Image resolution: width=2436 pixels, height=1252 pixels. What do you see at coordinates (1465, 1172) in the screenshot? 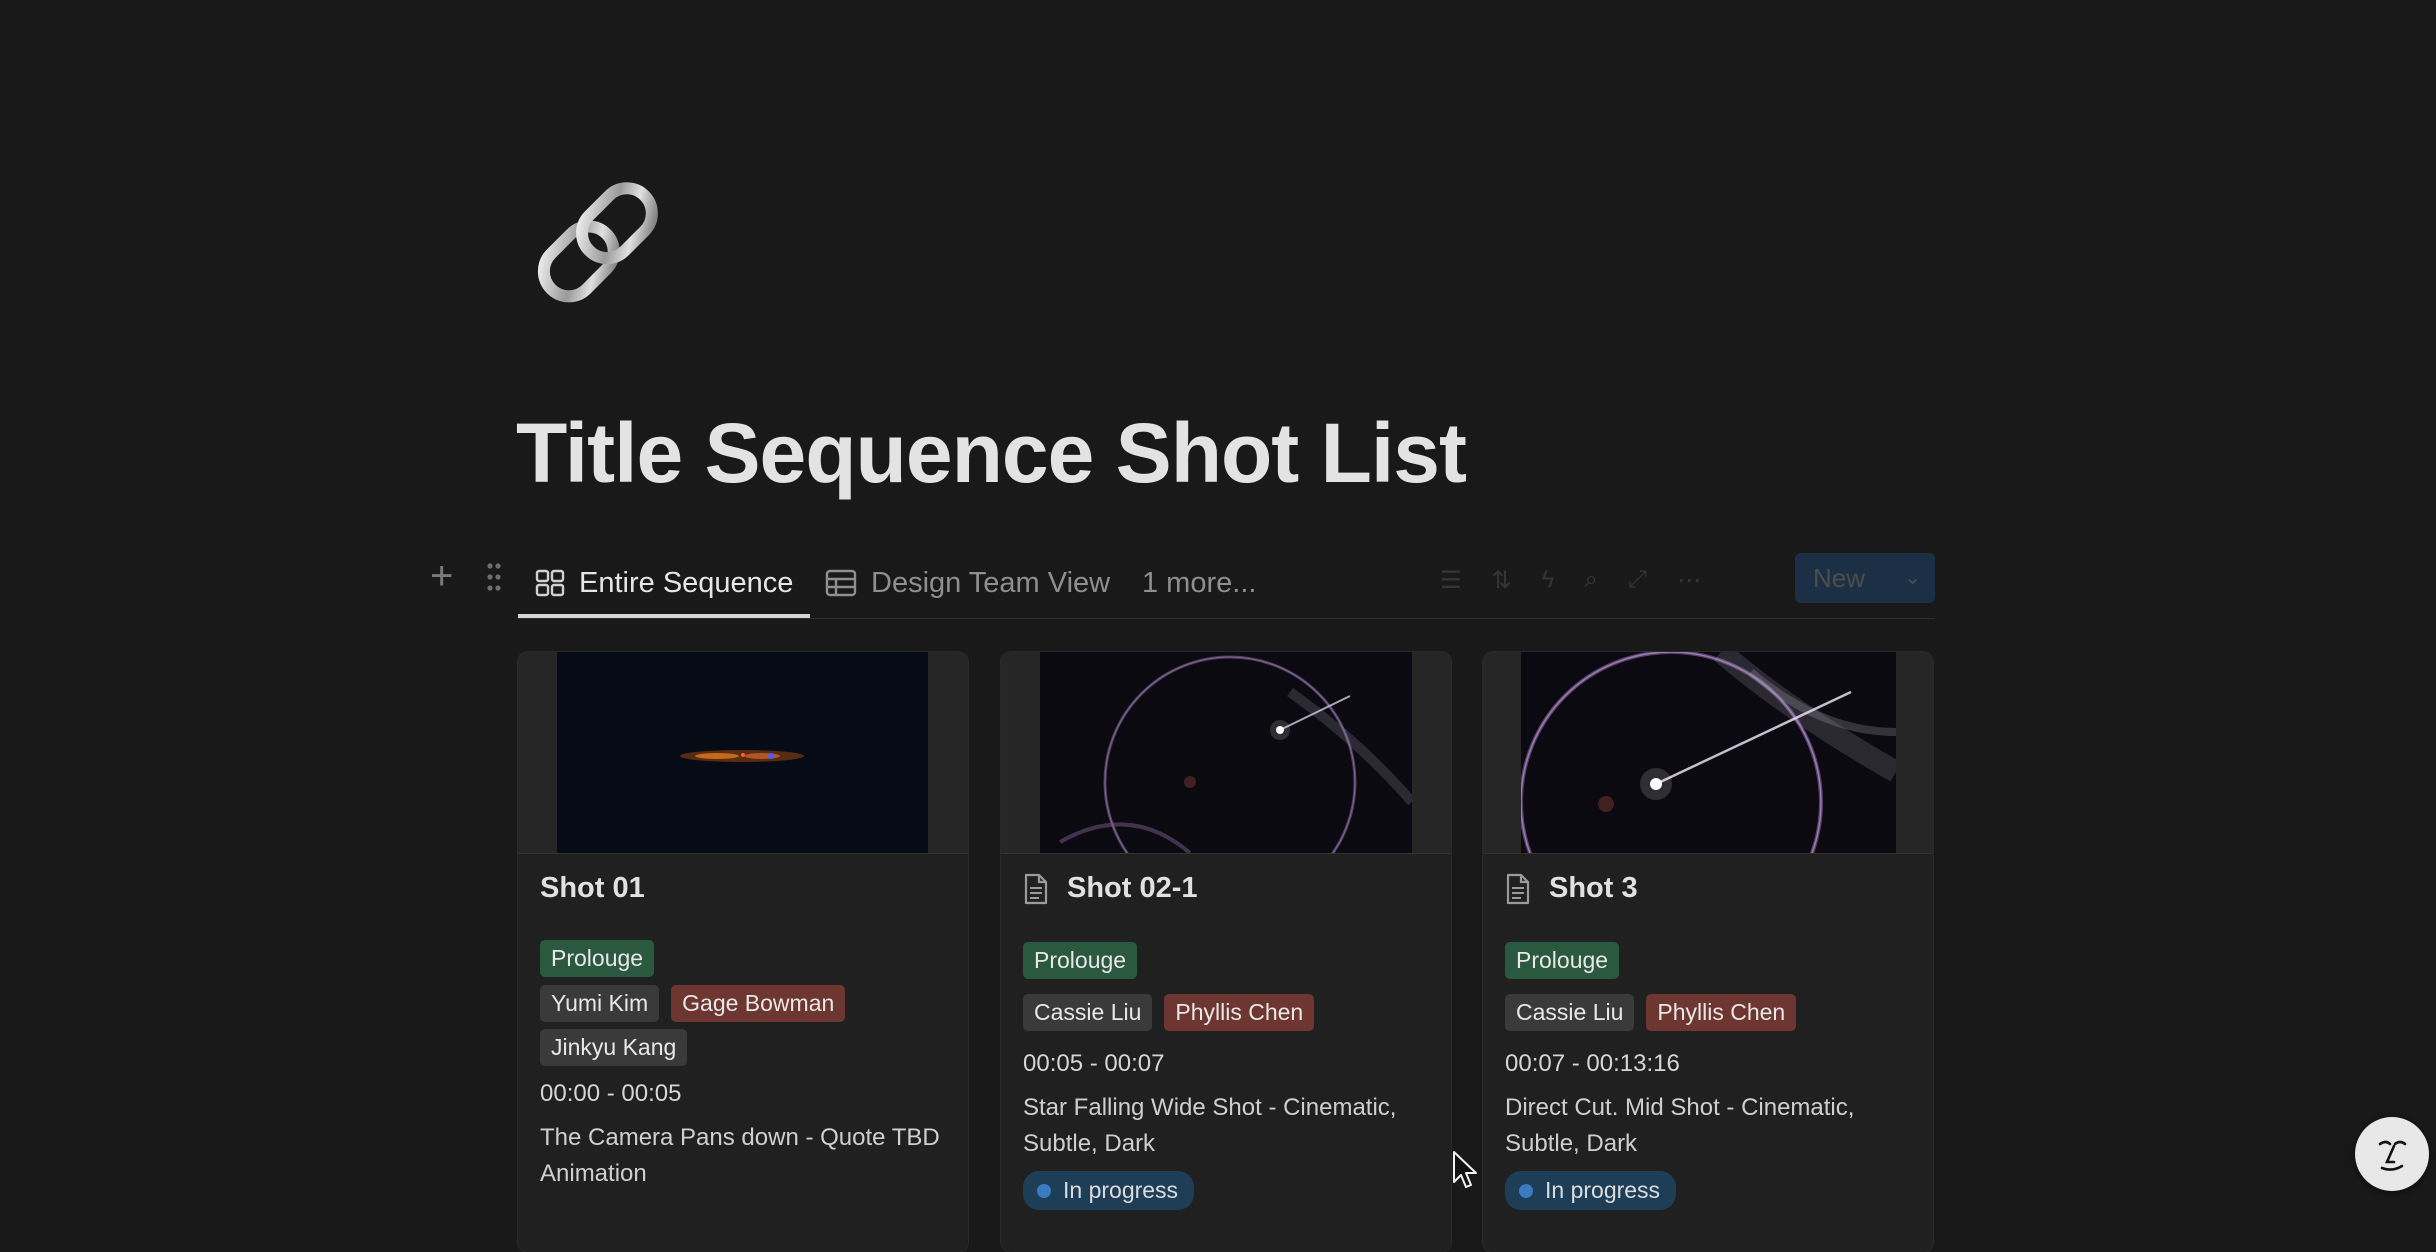
I see `mouse-cursor-icon` at bounding box center [1465, 1172].